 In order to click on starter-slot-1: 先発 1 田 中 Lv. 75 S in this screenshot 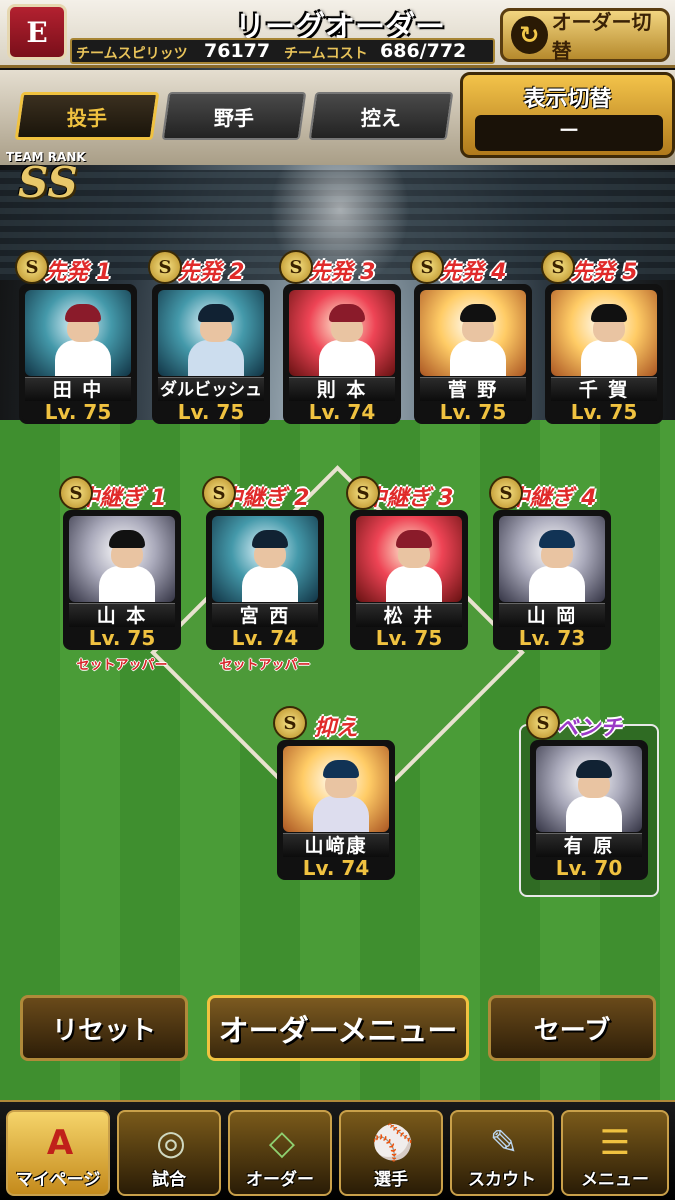, I will do `click(76, 337)`.